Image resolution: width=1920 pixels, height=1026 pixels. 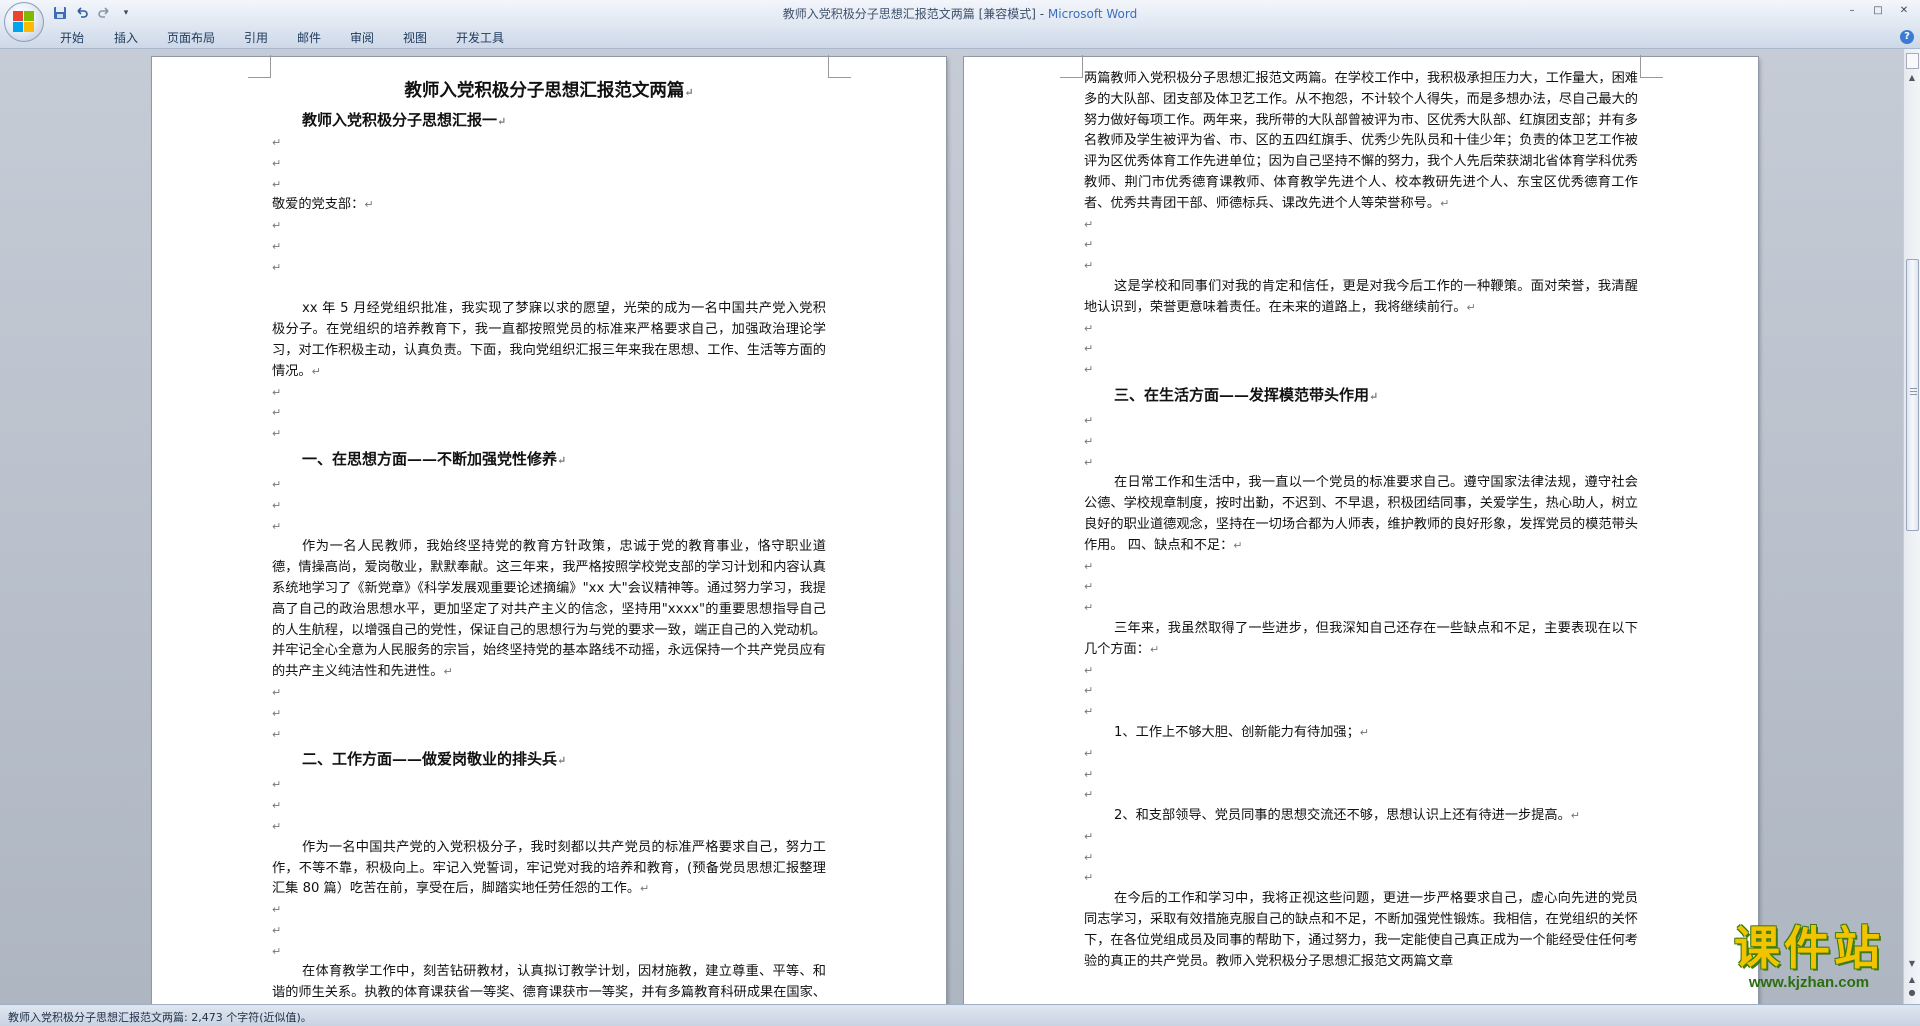 What do you see at coordinates (1809, 948) in the screenshot?
I see `watermark-title: 课件站` at bounding box center [1809, 948].